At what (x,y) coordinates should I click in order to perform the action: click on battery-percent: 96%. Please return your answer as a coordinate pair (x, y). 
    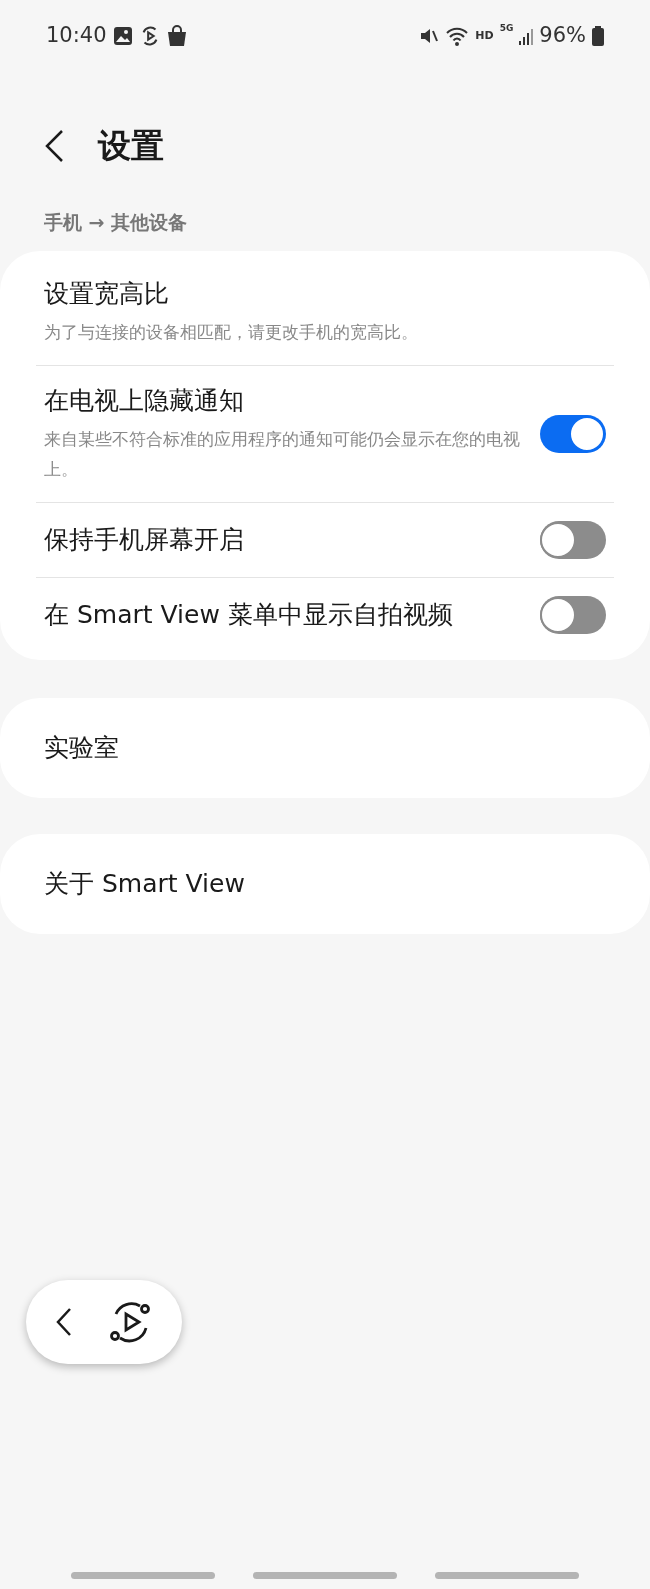
    Looking at the image, I should click on (562, 36).